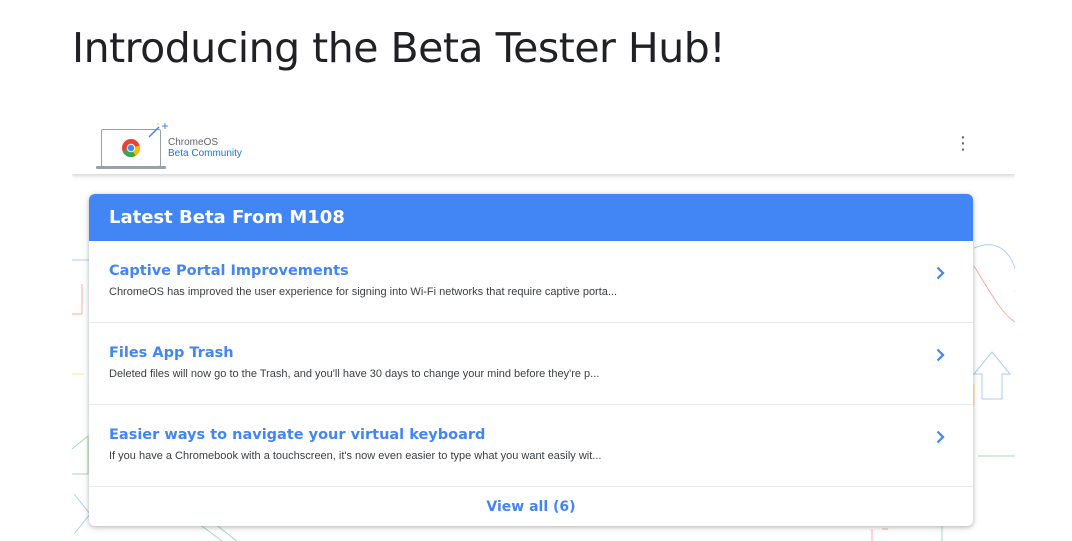 The height and width of the screenshot is (541, 1072). Describe the element at coordinates (399, 48) in the screenshot. I see `page-title: Introducing the Beta Tester Hub!` at that location.